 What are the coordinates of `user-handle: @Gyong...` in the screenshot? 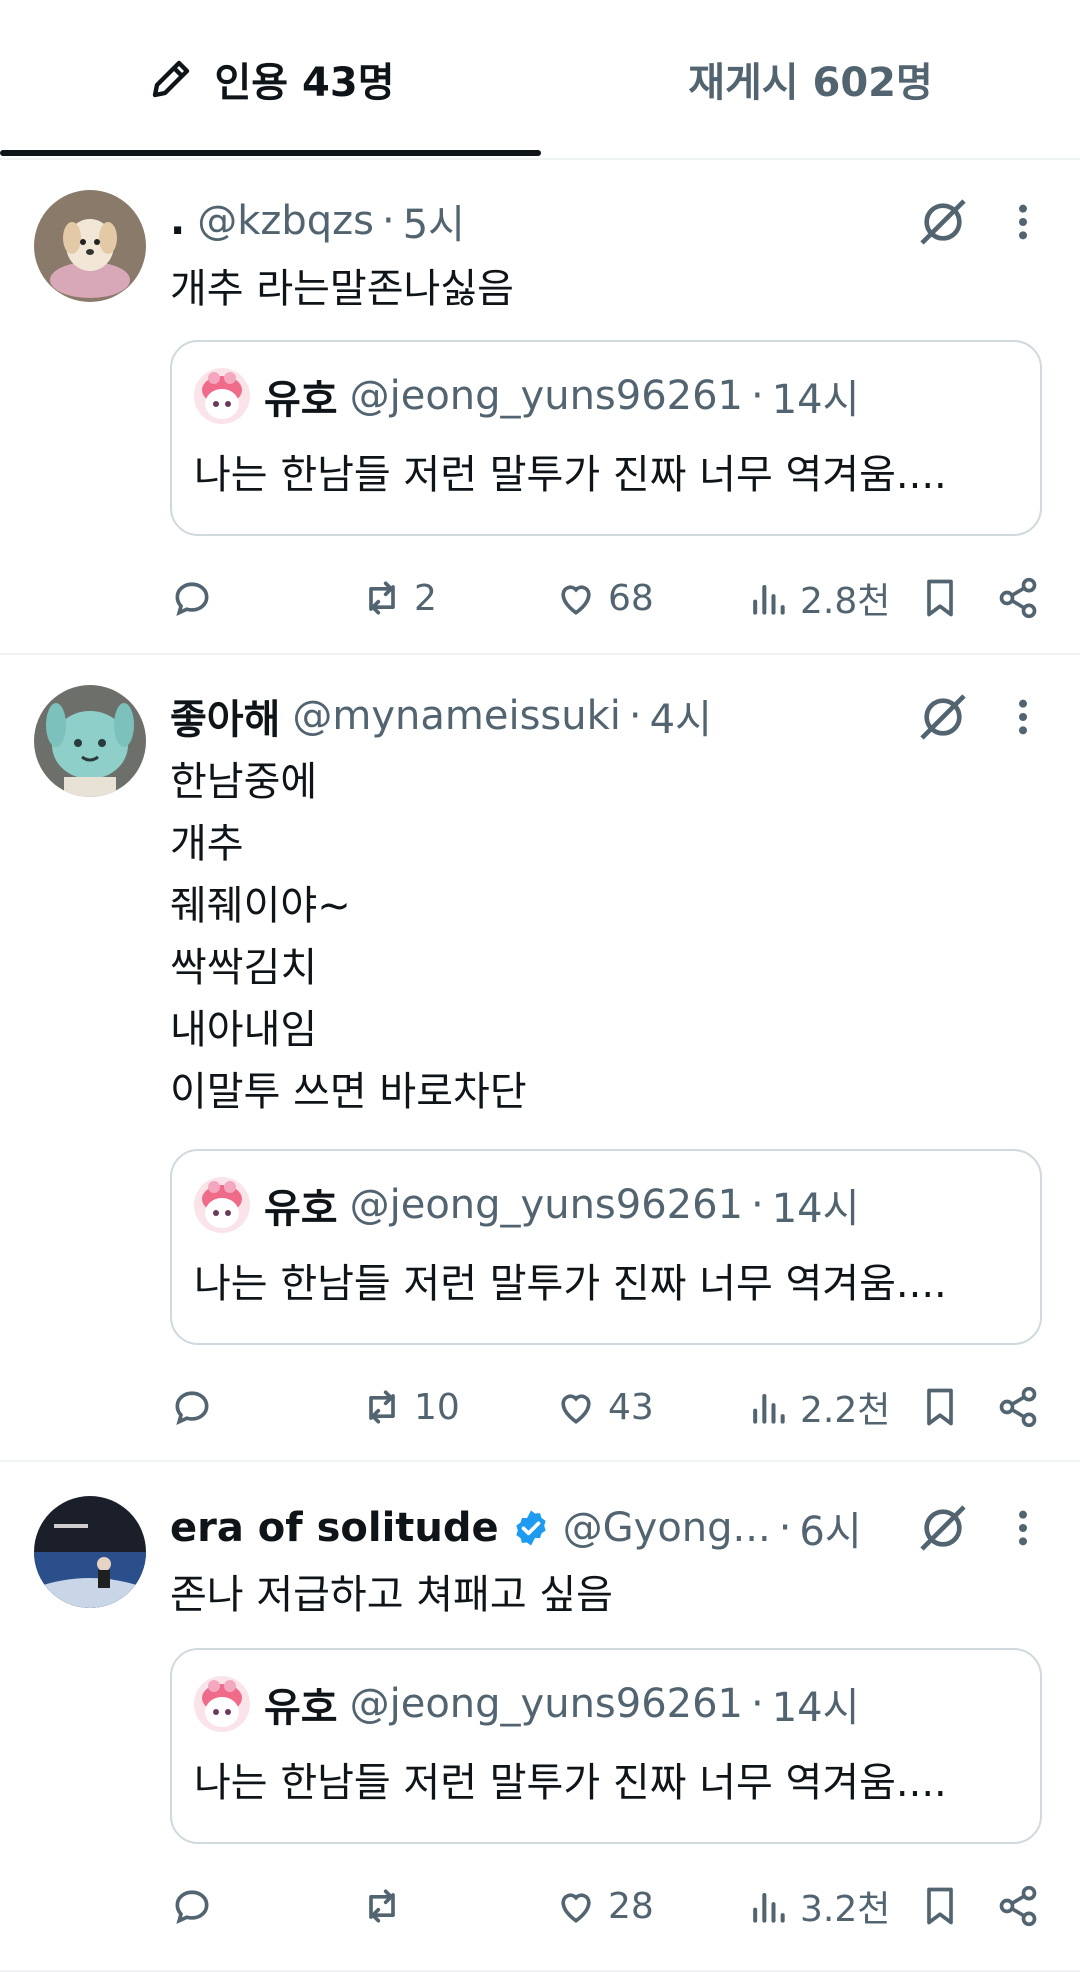 It's located at (667, 1528).